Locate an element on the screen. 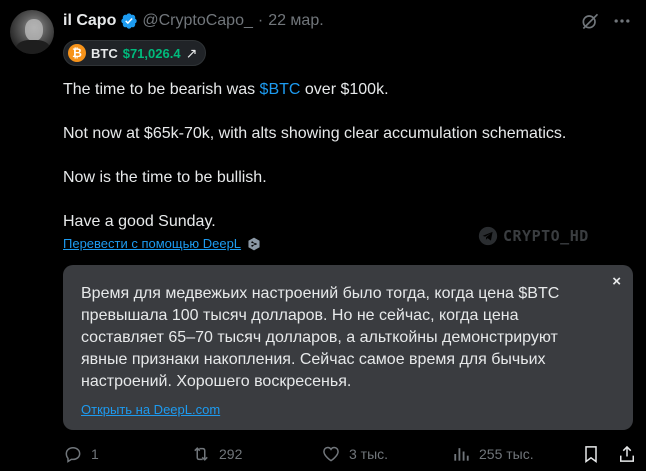 Image resolution: width=646 pixels, height=471 pixels. deepl-icon is located at coordinates (254, 243).